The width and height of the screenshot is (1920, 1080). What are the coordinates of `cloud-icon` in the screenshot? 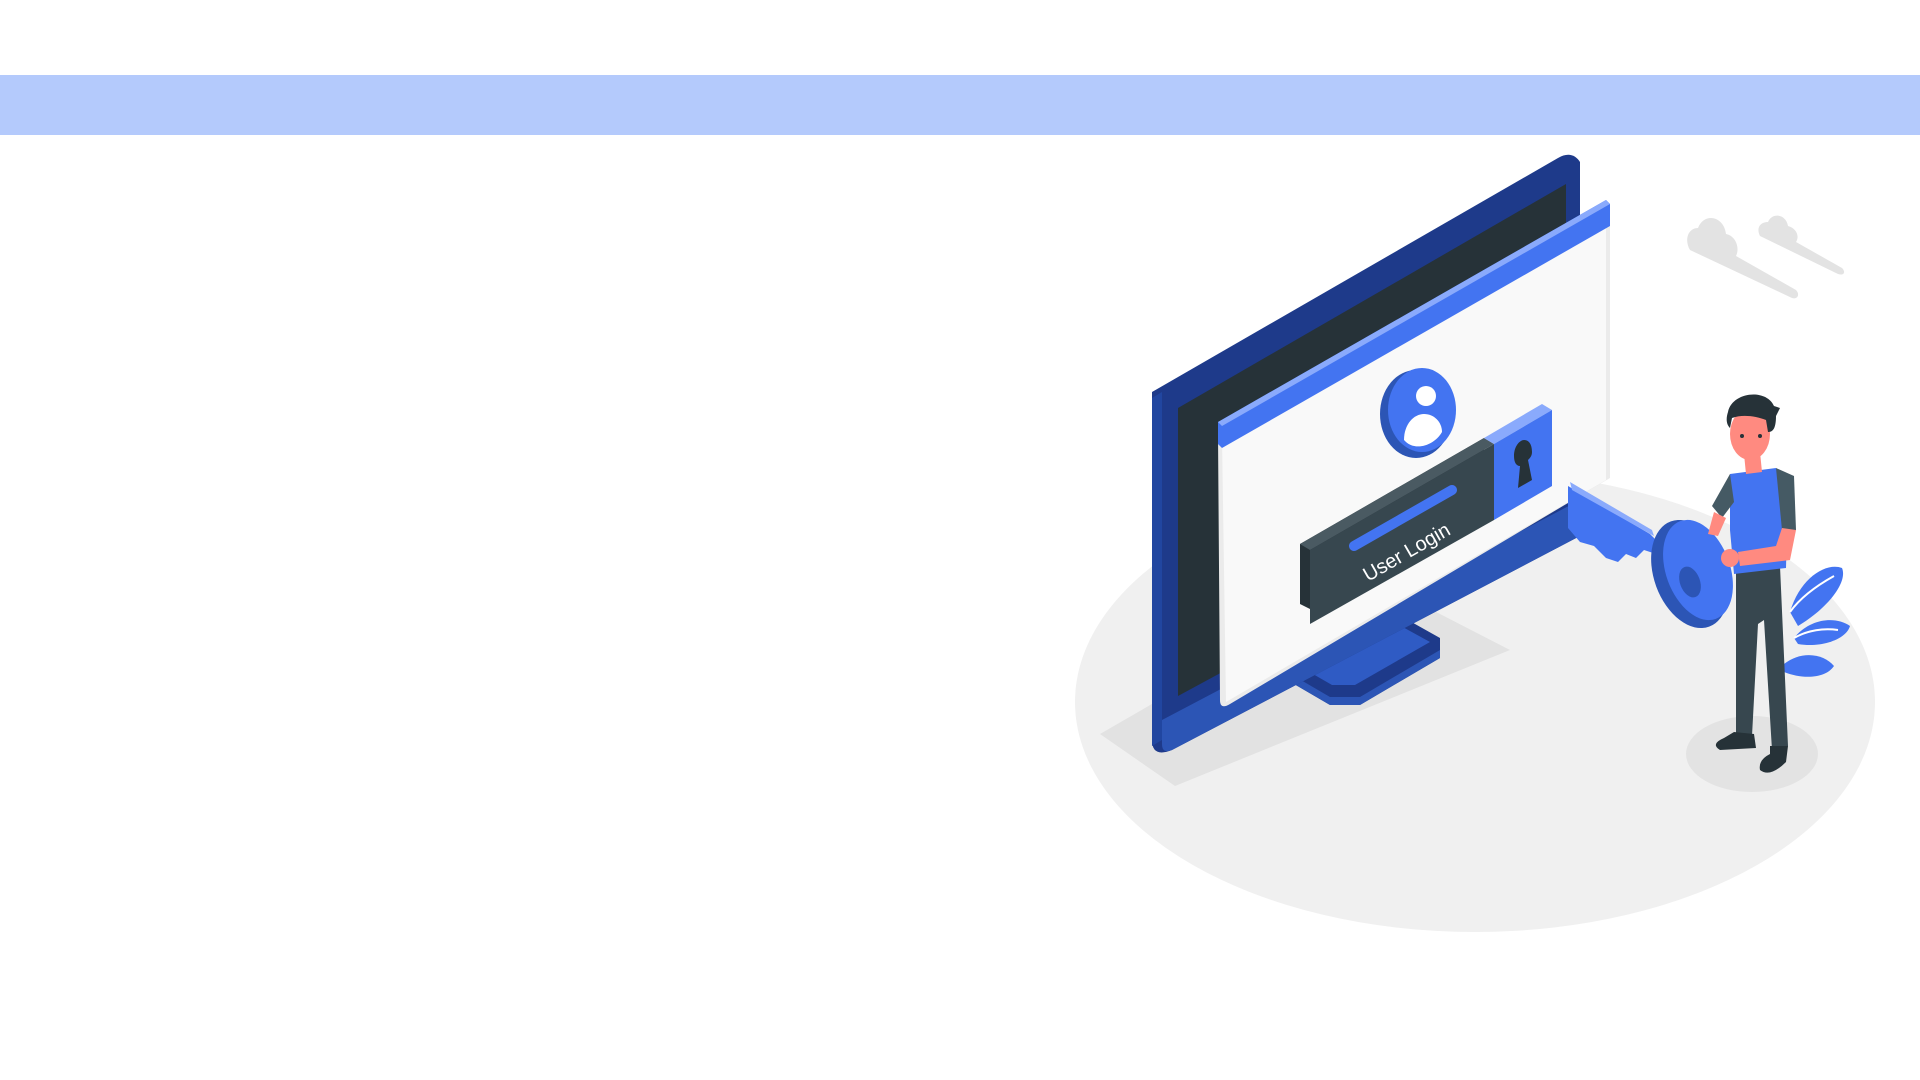 It's located at (1801, 245).